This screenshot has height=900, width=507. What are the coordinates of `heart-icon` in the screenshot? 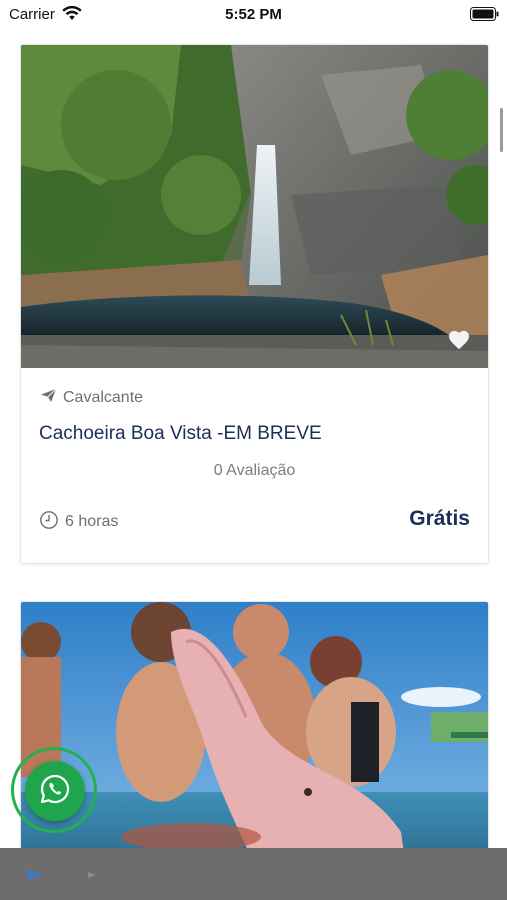 It's located at (459, 342).